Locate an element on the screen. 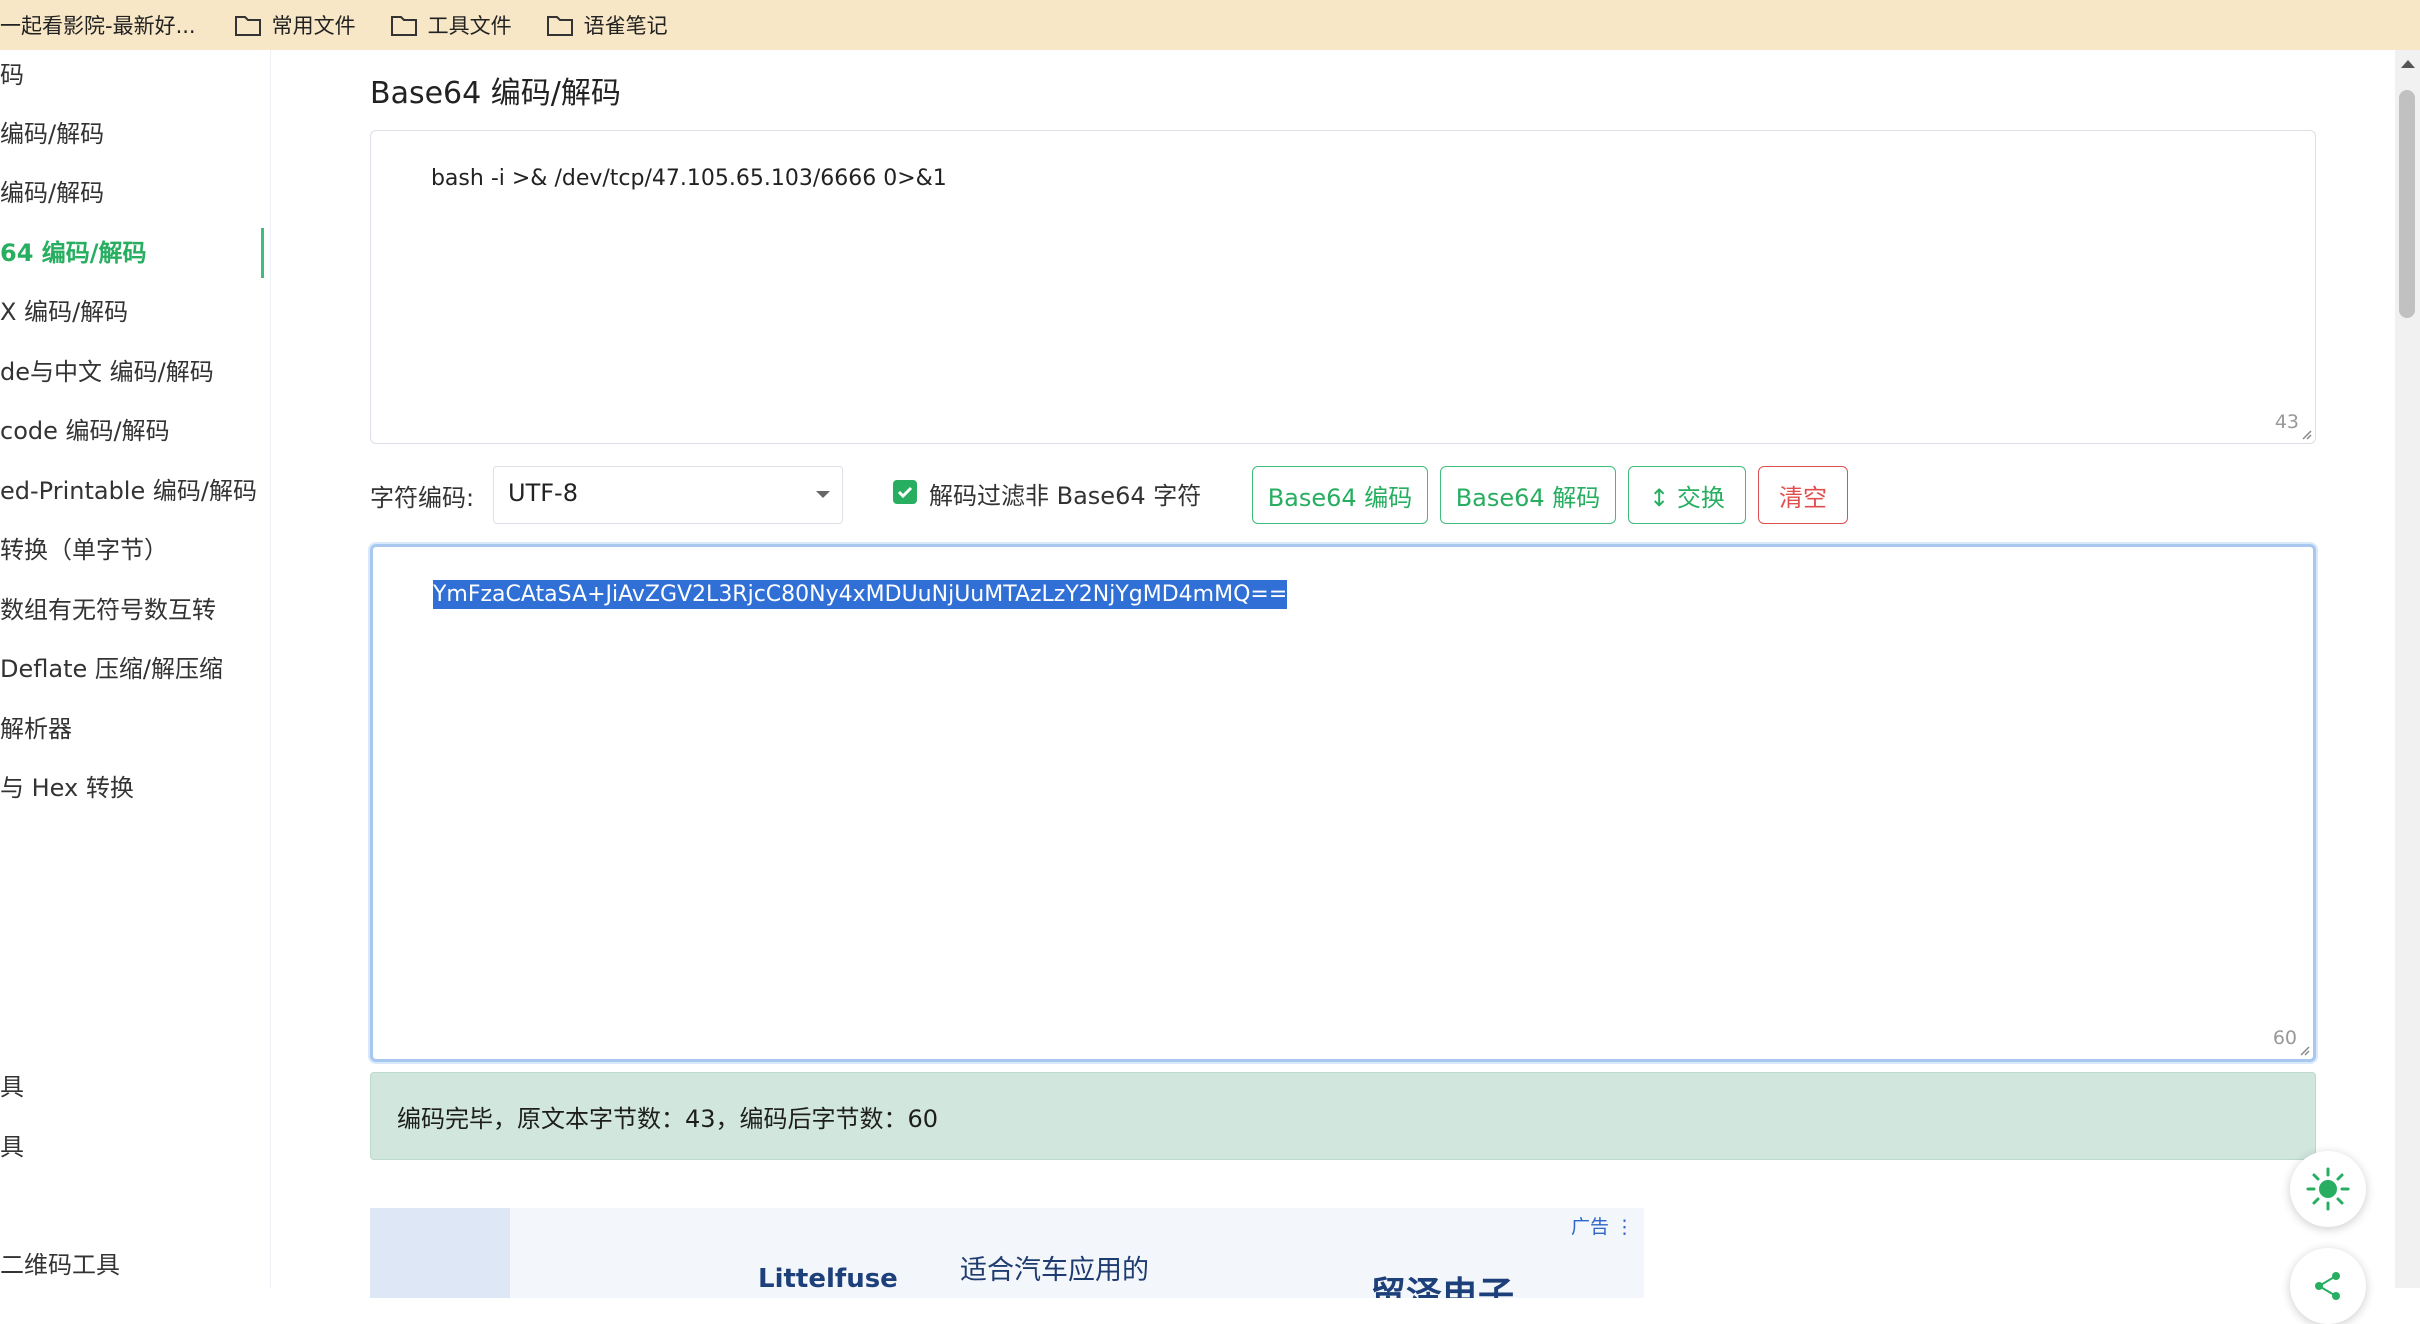 The height and width of the screenshot is (1324, 2420). clear-button: 清空 is located at coordinates (1803, 495).